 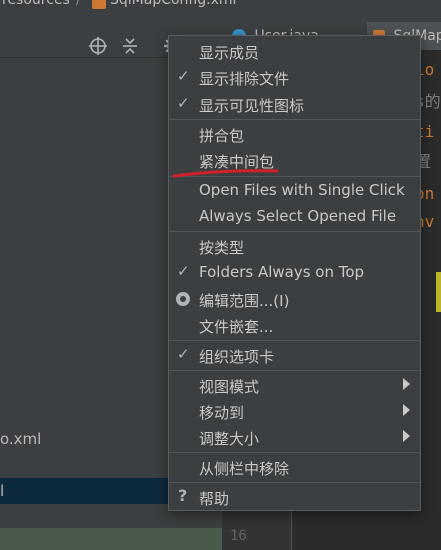 I want to click on tree-item-selected-label: l, so click(x=2, y=491).